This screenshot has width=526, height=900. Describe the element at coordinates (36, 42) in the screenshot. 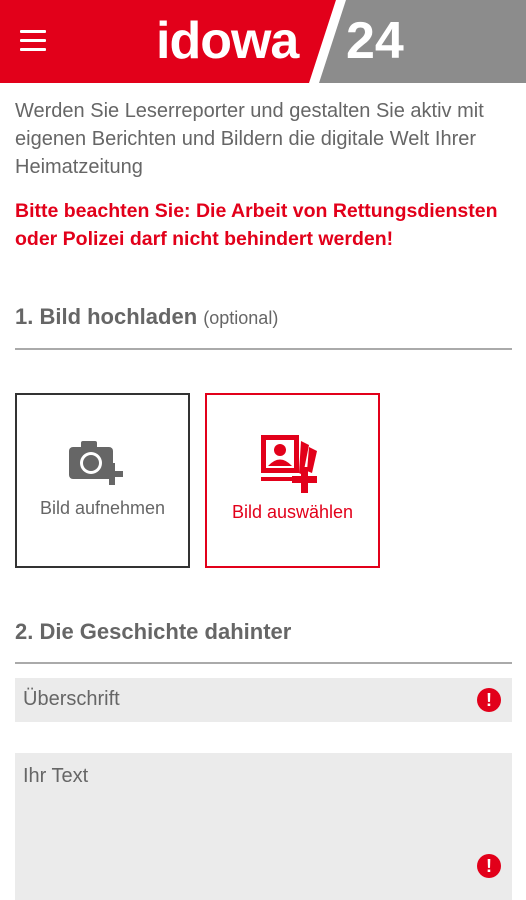

I see `hamburger-menu-icon` at that location.